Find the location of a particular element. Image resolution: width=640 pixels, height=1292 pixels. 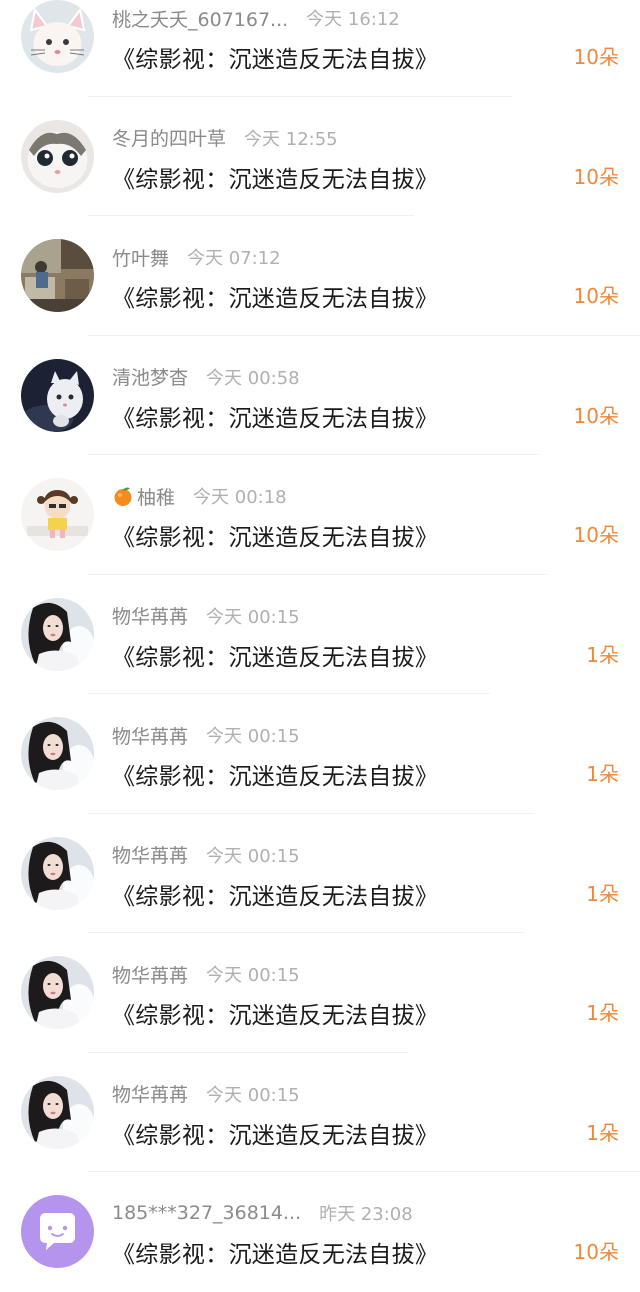

username-text: 冬月的四叶草 is located at coordinates (169, 139).